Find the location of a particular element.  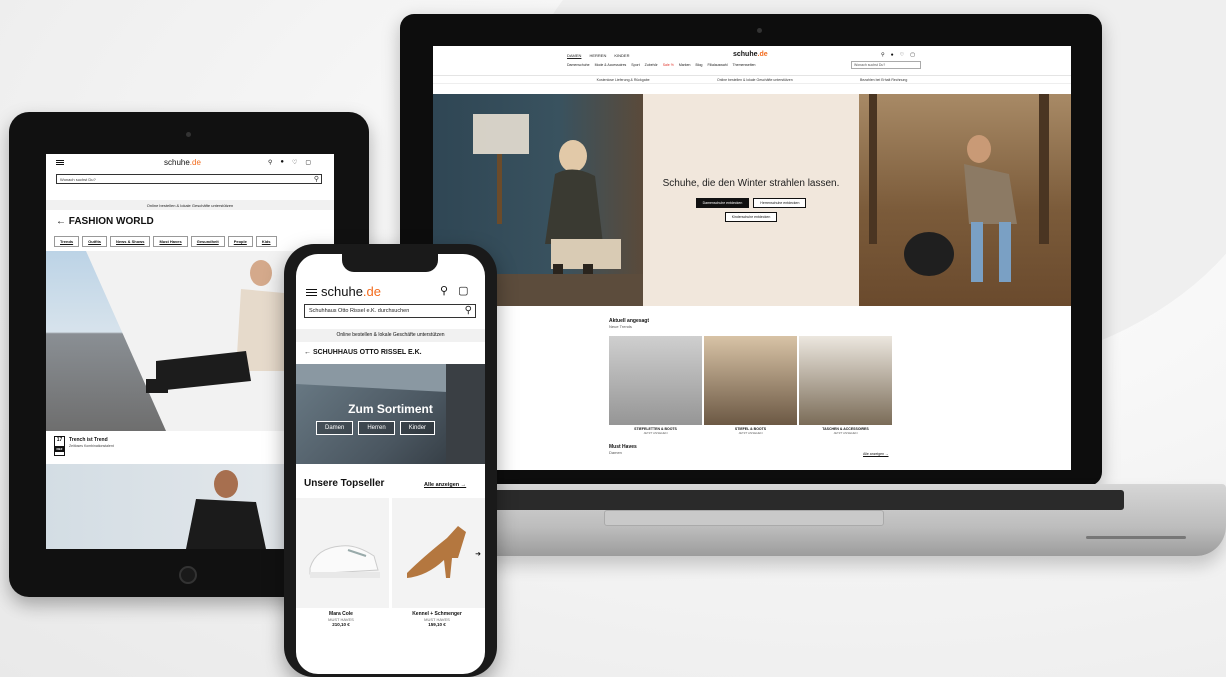

keyboard is located at coordinates (799, 500).